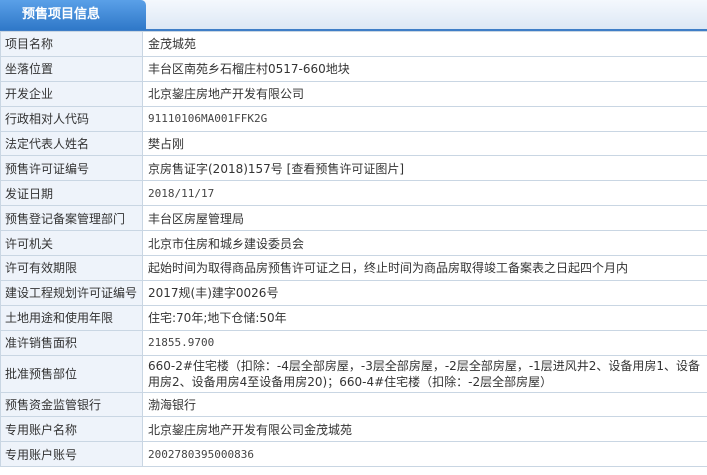  What do you see at coordinates (71, 168) in the screenshot?
I see `row-label: 预售许可证编号` at bounding box center [71, 168].